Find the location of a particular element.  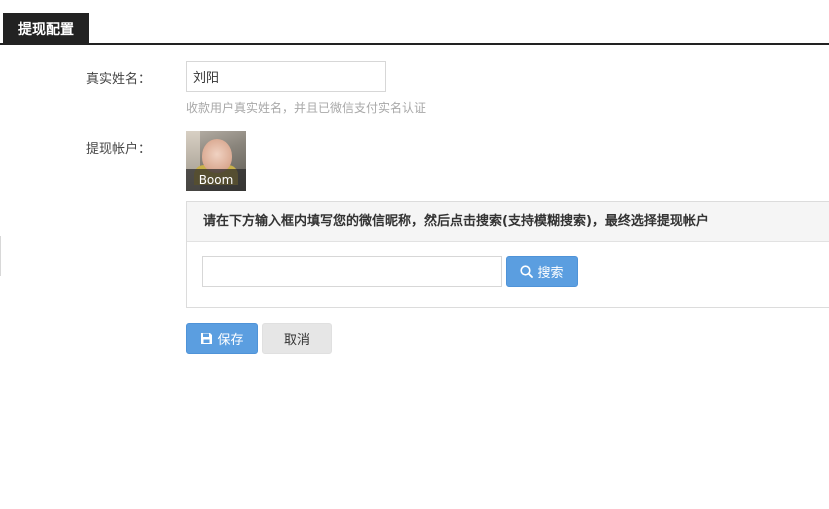

search-button-label: 搜索 is located at coordinates (550, 273).